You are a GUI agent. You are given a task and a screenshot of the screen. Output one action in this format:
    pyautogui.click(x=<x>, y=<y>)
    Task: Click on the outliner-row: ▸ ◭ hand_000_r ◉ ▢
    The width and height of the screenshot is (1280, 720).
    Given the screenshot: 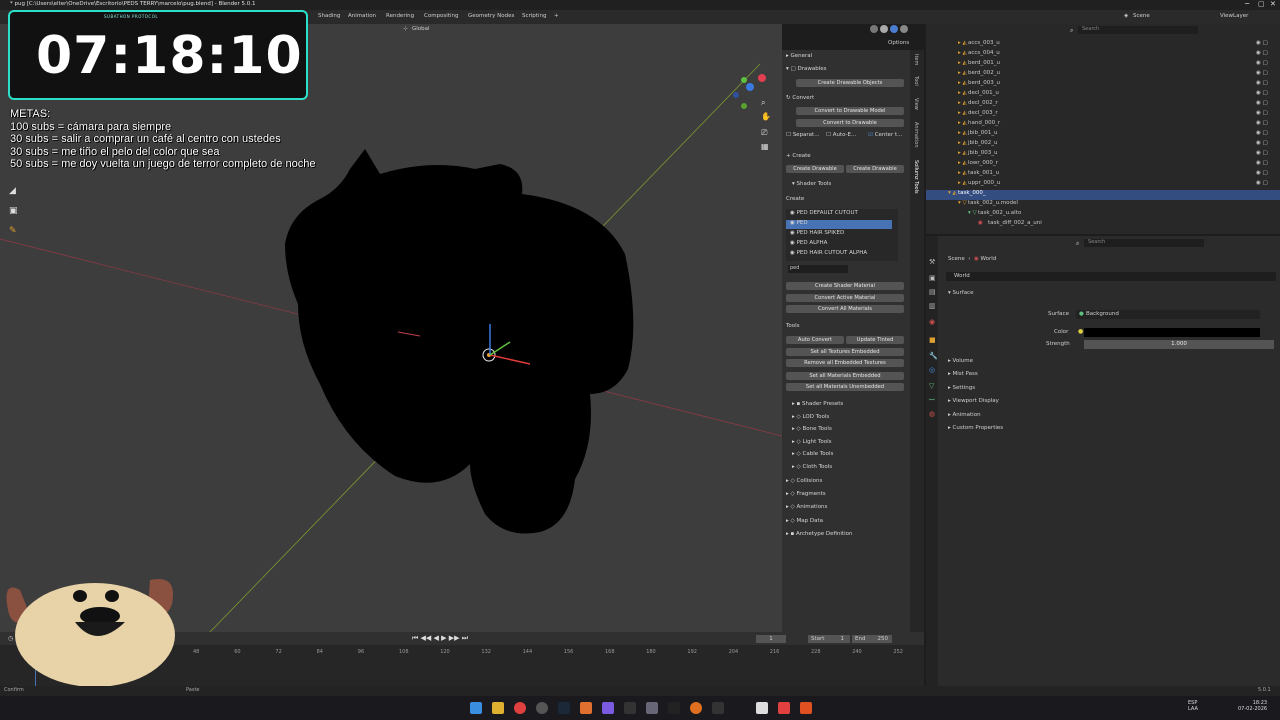 What is the action you would take?
    pyautogui.click(x=1103, y=125)
    